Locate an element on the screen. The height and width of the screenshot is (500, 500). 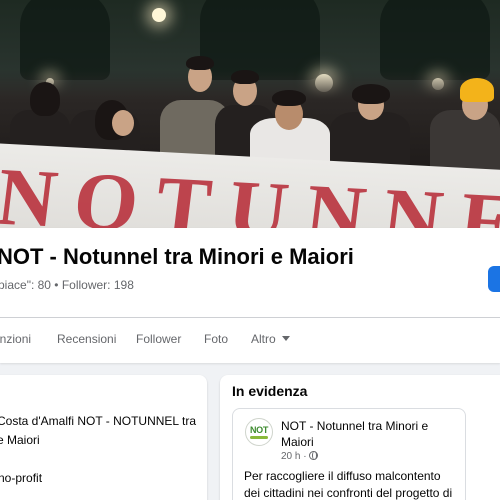
page-title: NOT - Notunnel tra Minori e Maiori is located at coordinates (177, 256).